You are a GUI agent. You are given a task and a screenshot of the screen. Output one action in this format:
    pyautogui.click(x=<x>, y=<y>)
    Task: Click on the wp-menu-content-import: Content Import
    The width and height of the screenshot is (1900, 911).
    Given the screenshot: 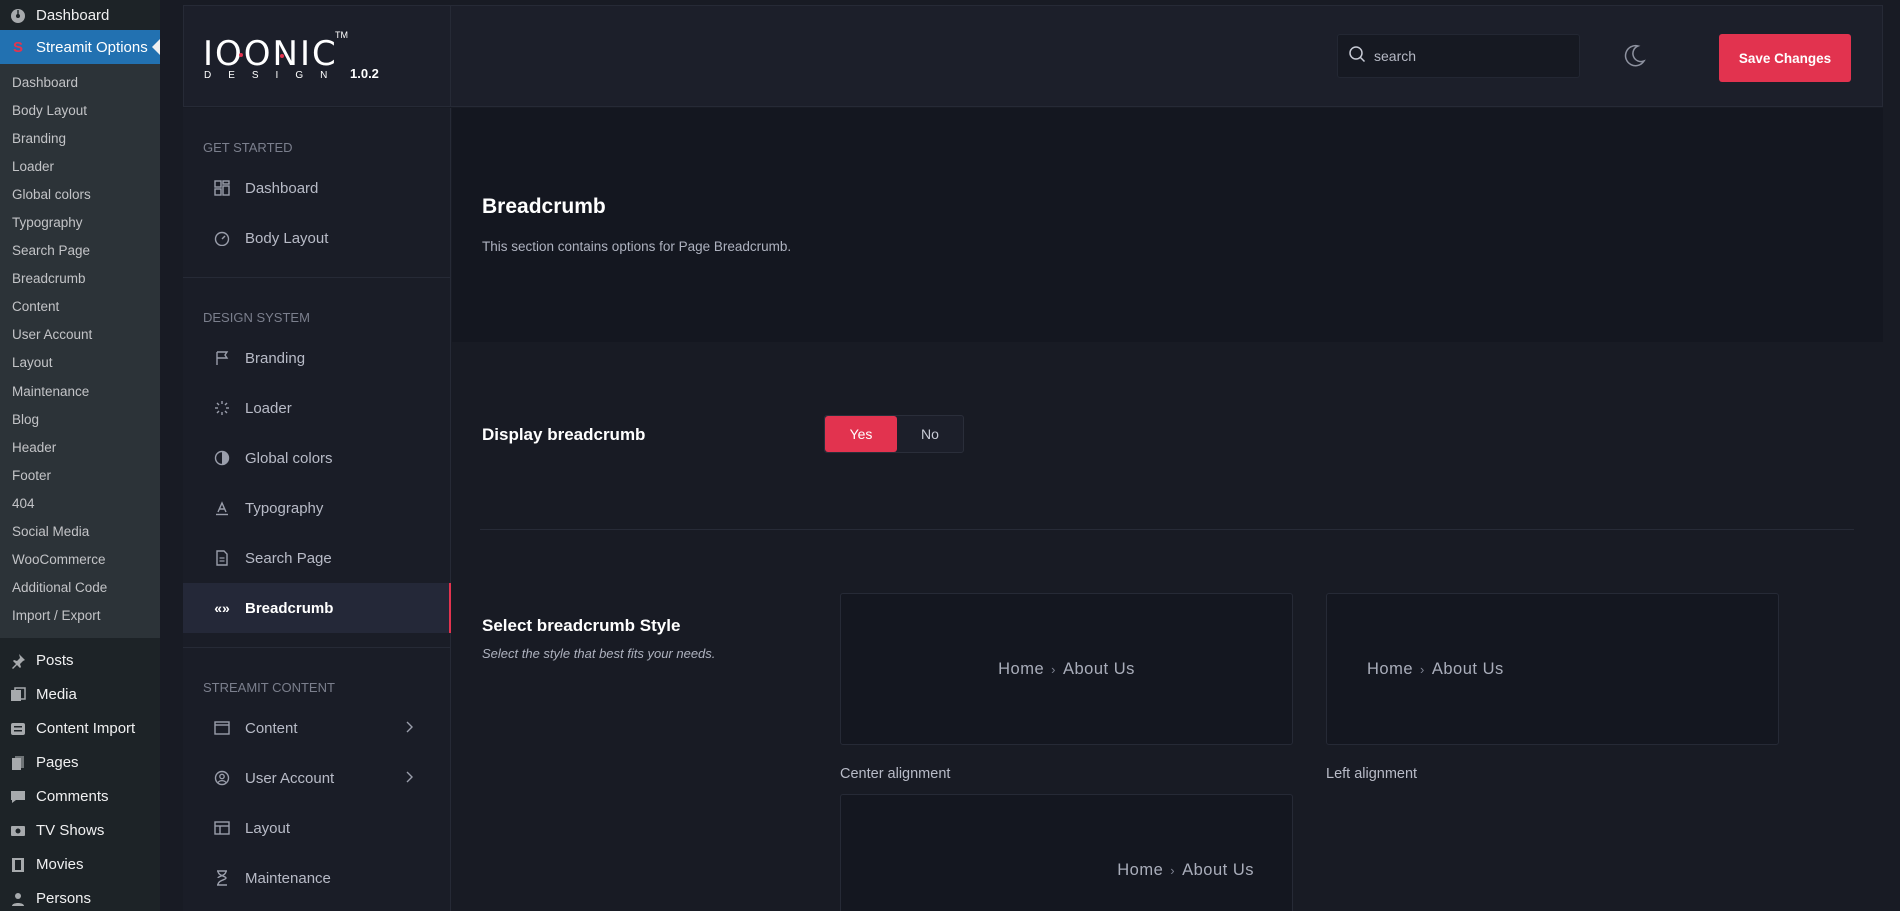 What is the action you would take?
    pyautogui.click(x=80, y=729)
    